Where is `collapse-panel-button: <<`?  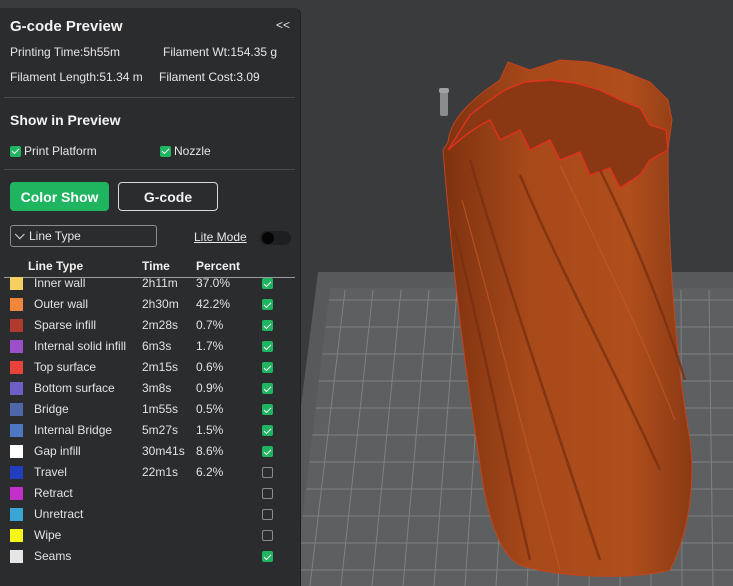 collapse-panel-button: << is located at coordinates (283, 25).